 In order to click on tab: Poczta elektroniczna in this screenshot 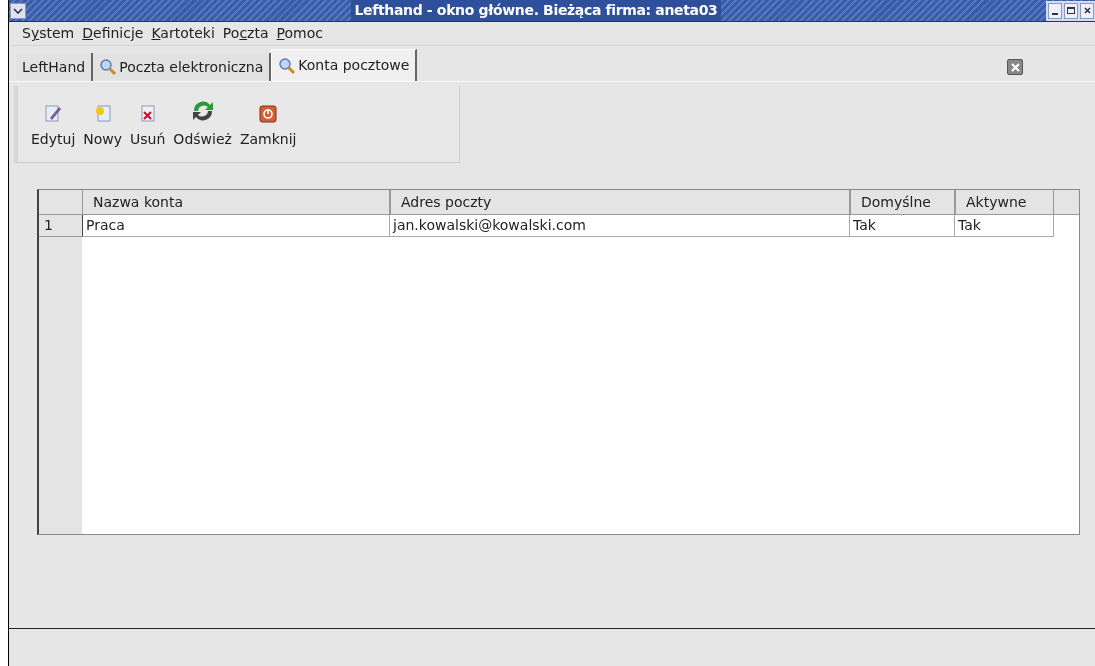, I will do `click(182, 67)`.